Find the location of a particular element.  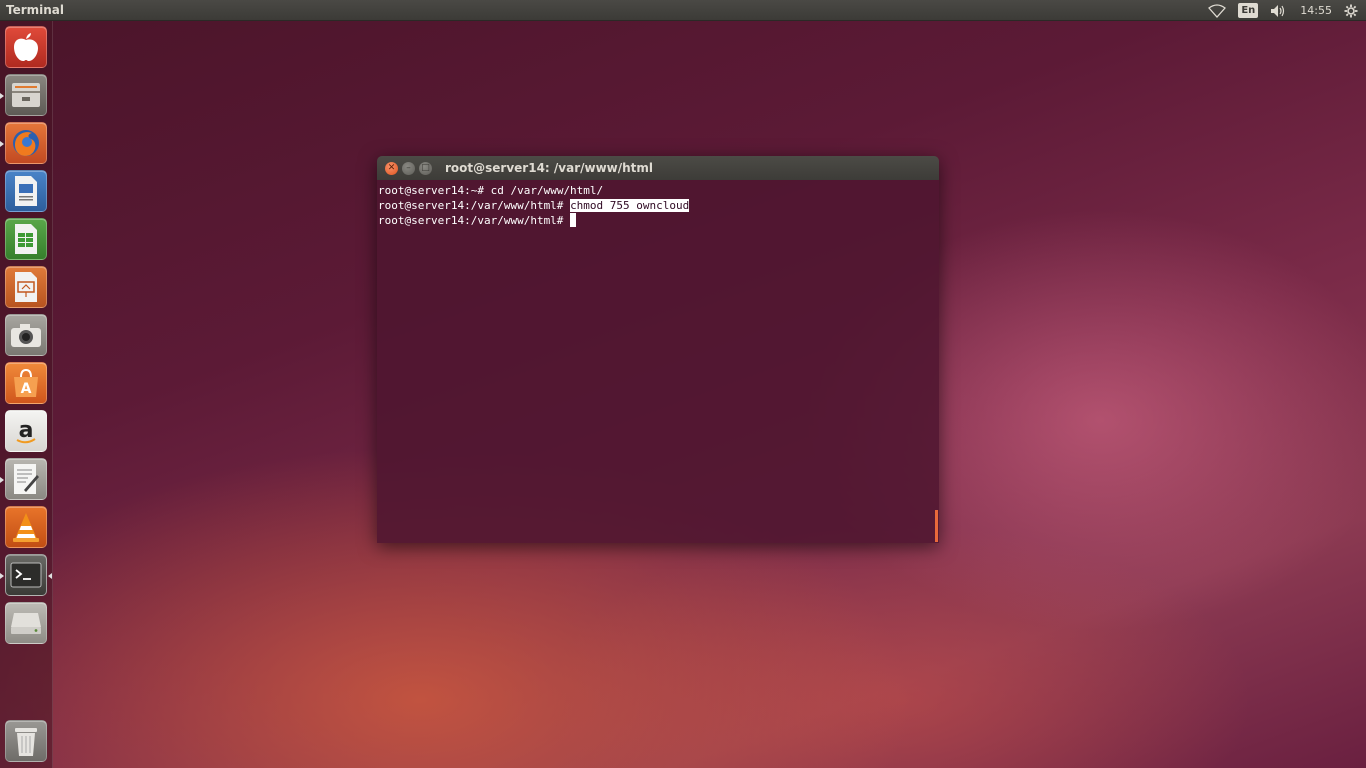

amazon-icon: a is located at coordinates (26, 431).